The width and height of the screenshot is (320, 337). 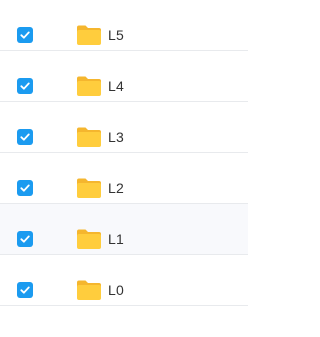 I want to click on list-item: L3, so click(x=124, y=127).